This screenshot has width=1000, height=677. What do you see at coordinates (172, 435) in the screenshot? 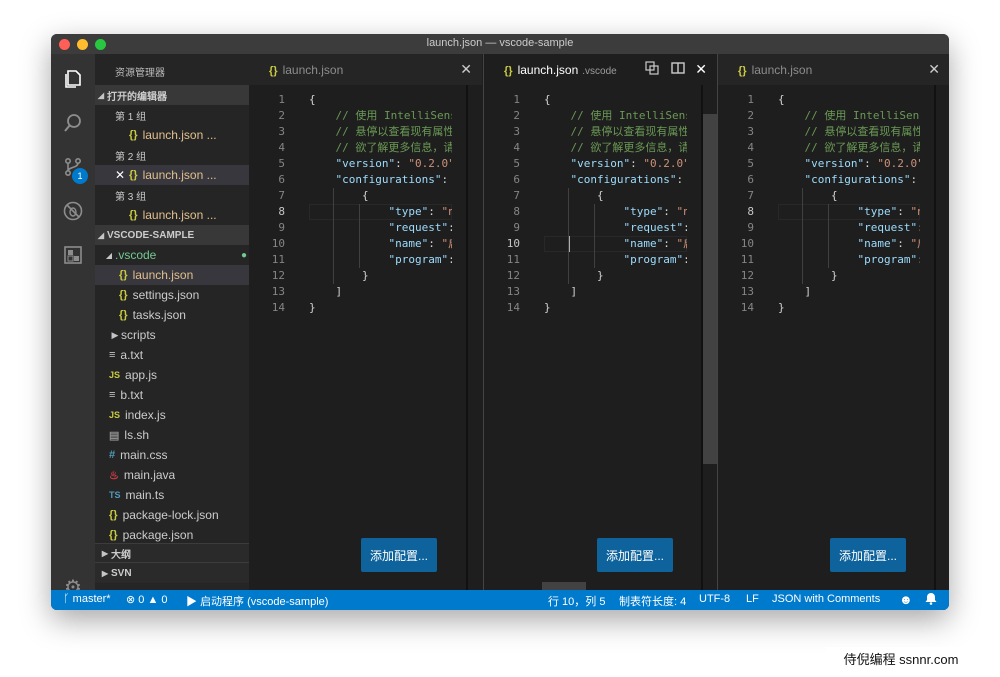
I see `file-item: ▤ ls.sh` at bounding box center [172, 435].